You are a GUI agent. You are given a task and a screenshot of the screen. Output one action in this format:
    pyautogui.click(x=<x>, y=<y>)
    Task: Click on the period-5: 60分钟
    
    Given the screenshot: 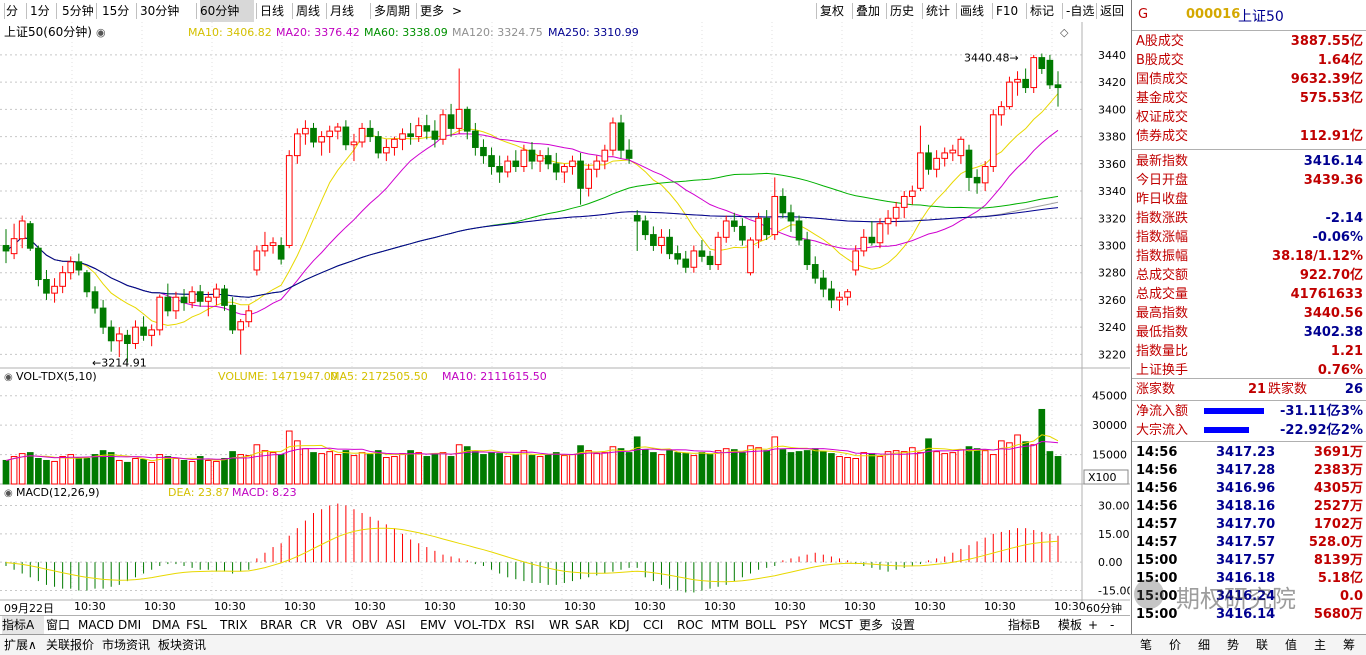 What is the action you would take?
    pyautogui.click(x=227, y=11)
    